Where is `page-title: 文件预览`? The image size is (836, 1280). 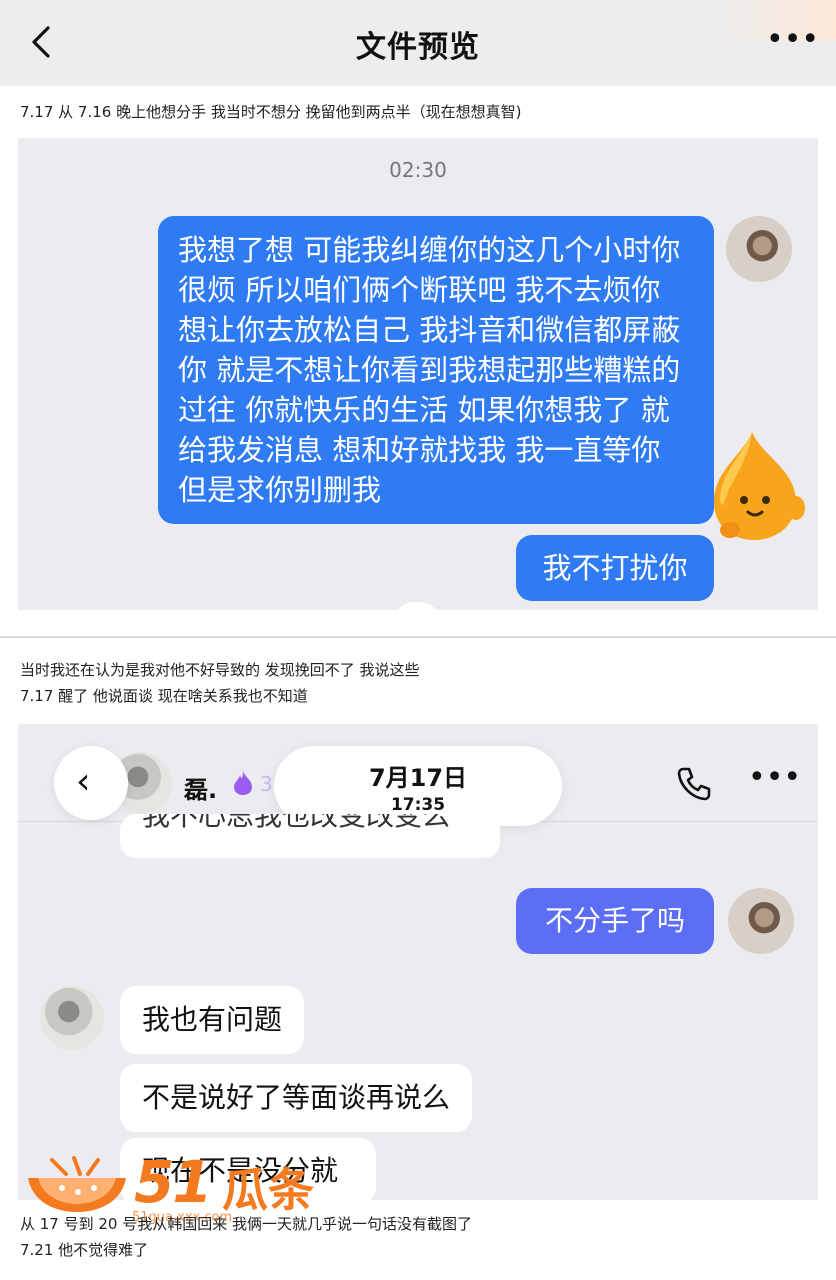 page-title: 文件预览 is located at coordinates (418, 47).